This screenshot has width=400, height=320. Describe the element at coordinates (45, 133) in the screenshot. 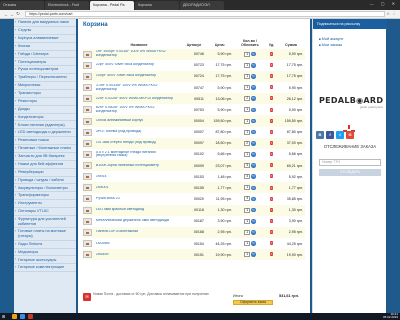

I see `sidebar-category-item: LED светодиоды и держатели` at that location.